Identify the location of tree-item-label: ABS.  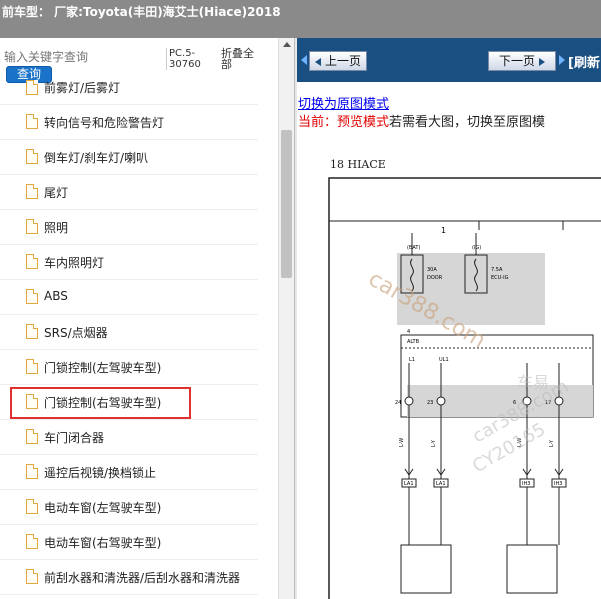
(56, 296).